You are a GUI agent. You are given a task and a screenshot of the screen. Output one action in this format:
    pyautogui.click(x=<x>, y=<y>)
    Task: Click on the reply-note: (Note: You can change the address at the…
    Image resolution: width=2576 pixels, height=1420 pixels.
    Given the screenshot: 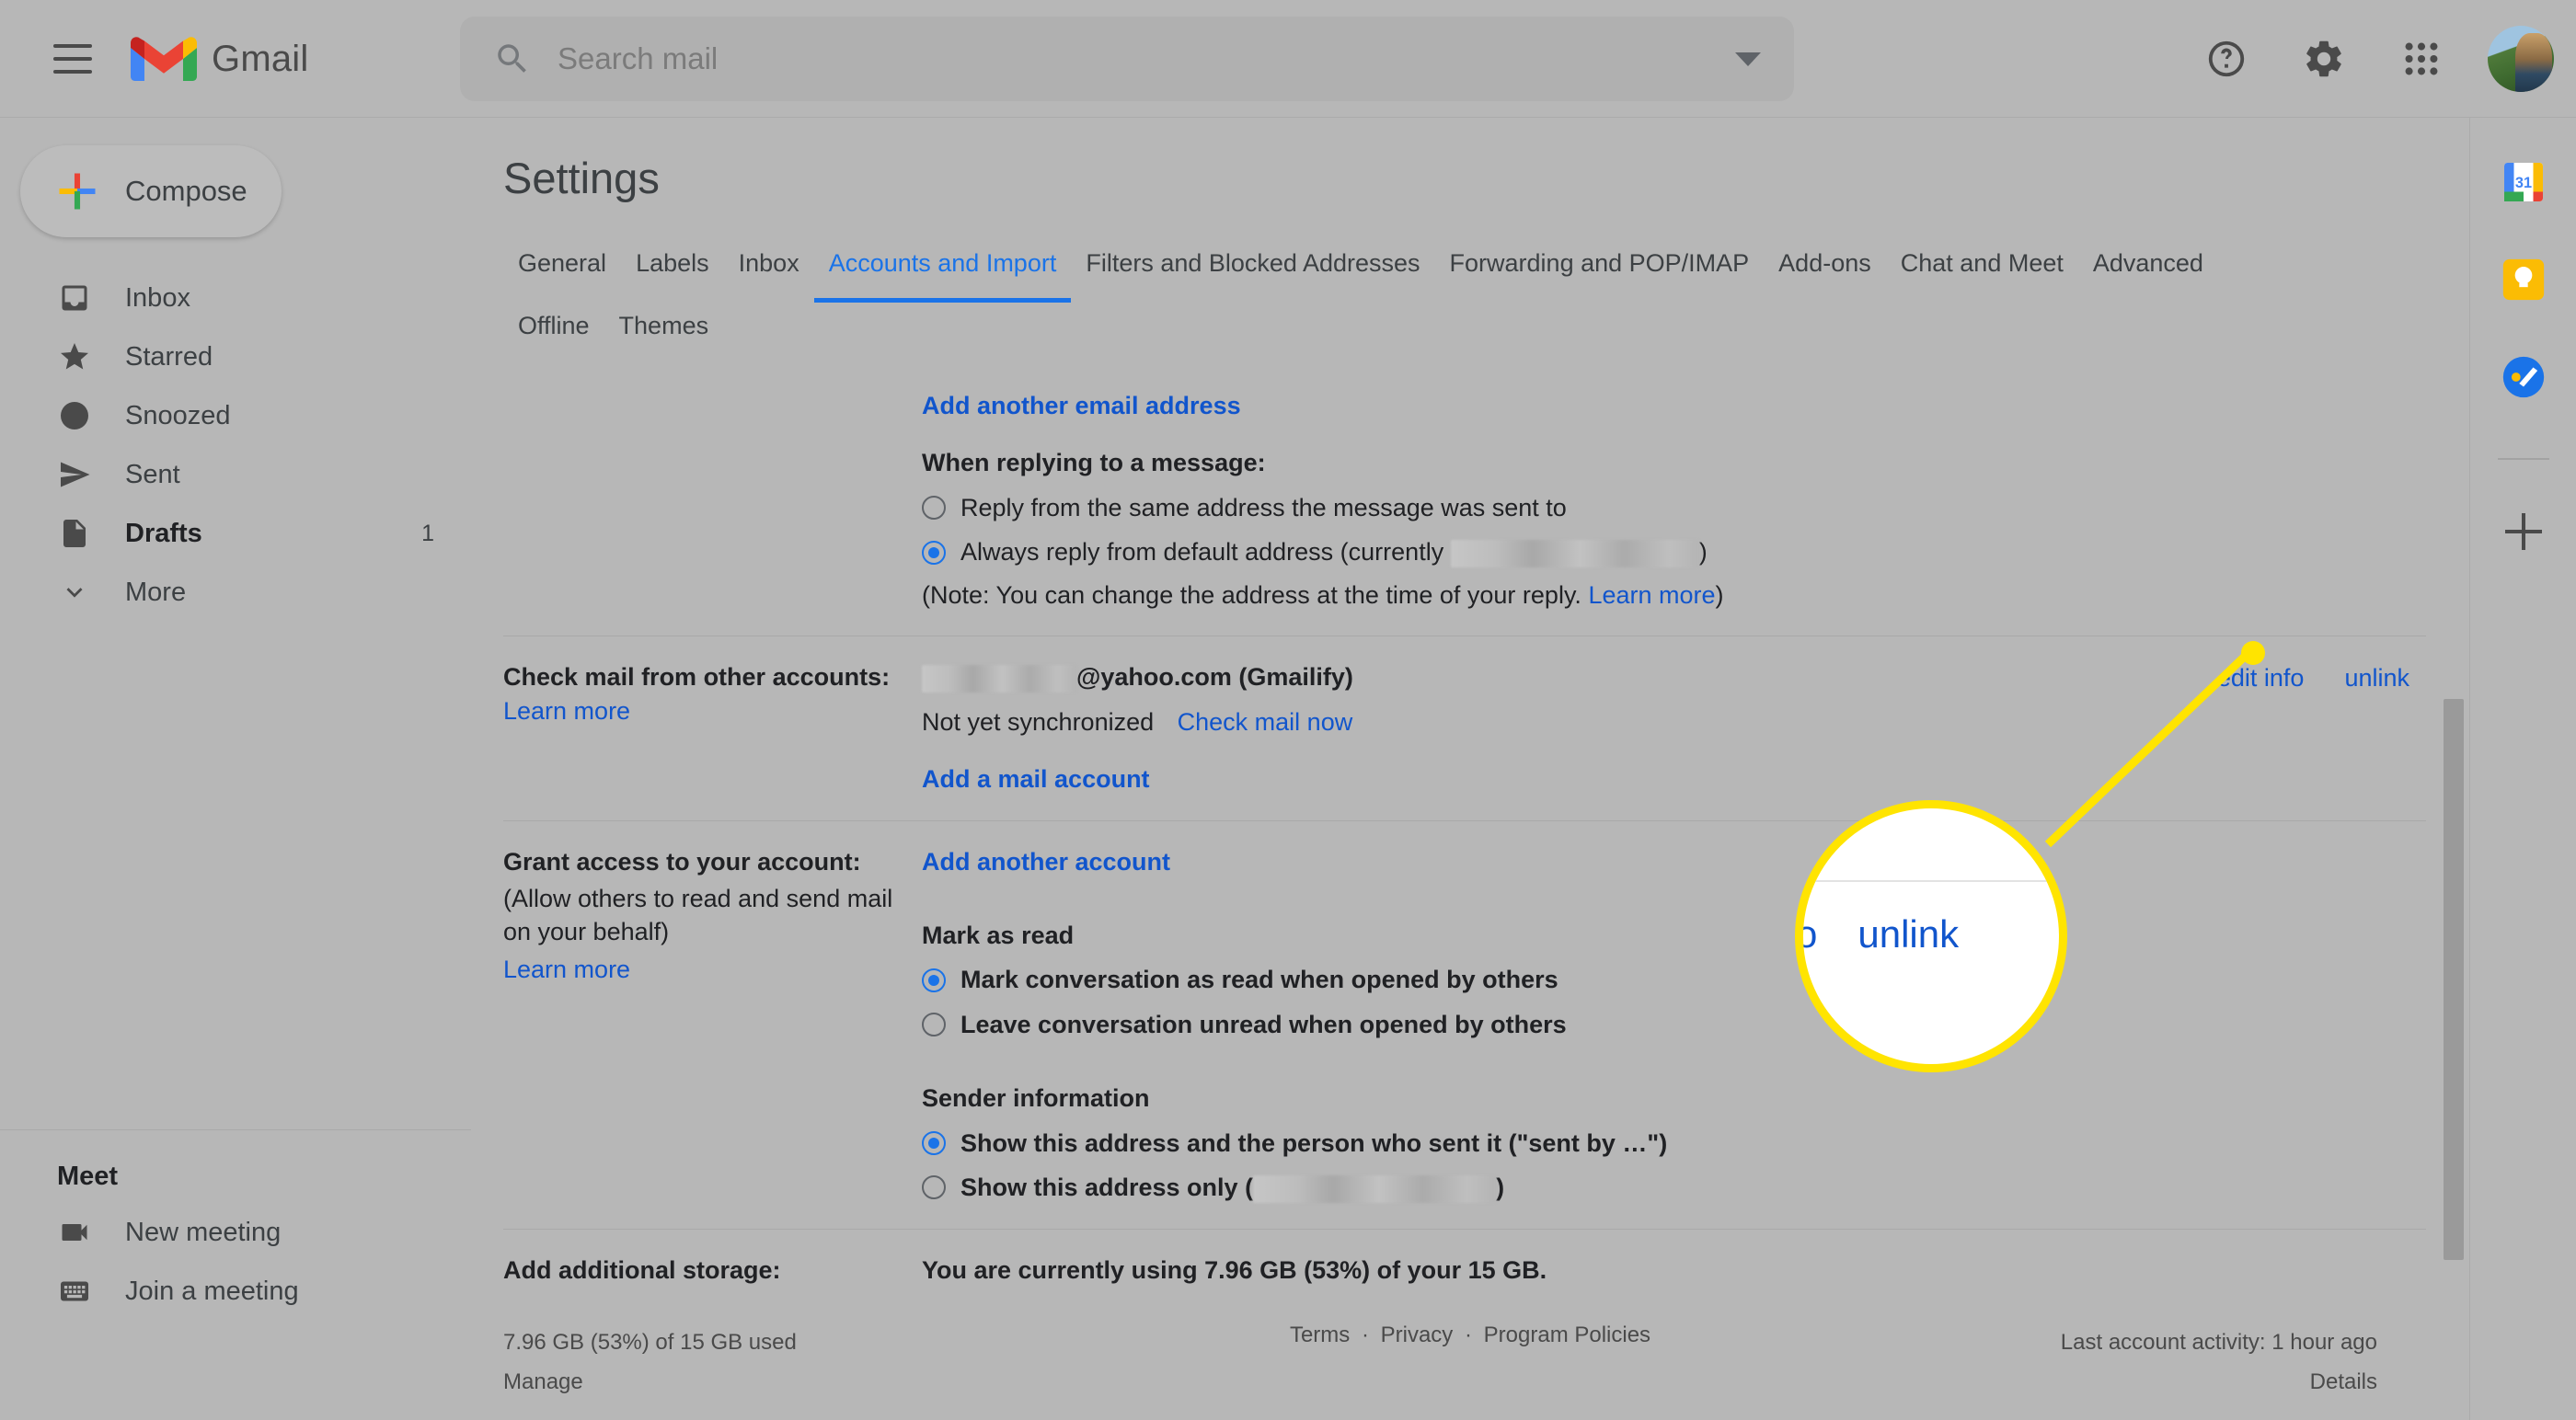 What is the action you would take?
    pyautogui.click(x=1674, y=595)
    